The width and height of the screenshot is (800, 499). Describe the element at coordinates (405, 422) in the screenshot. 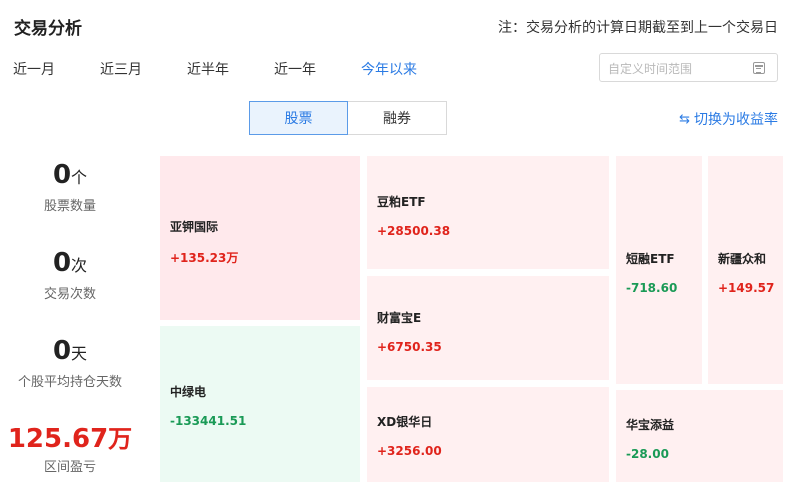

I see `tile-name: XD银华日` at that location.